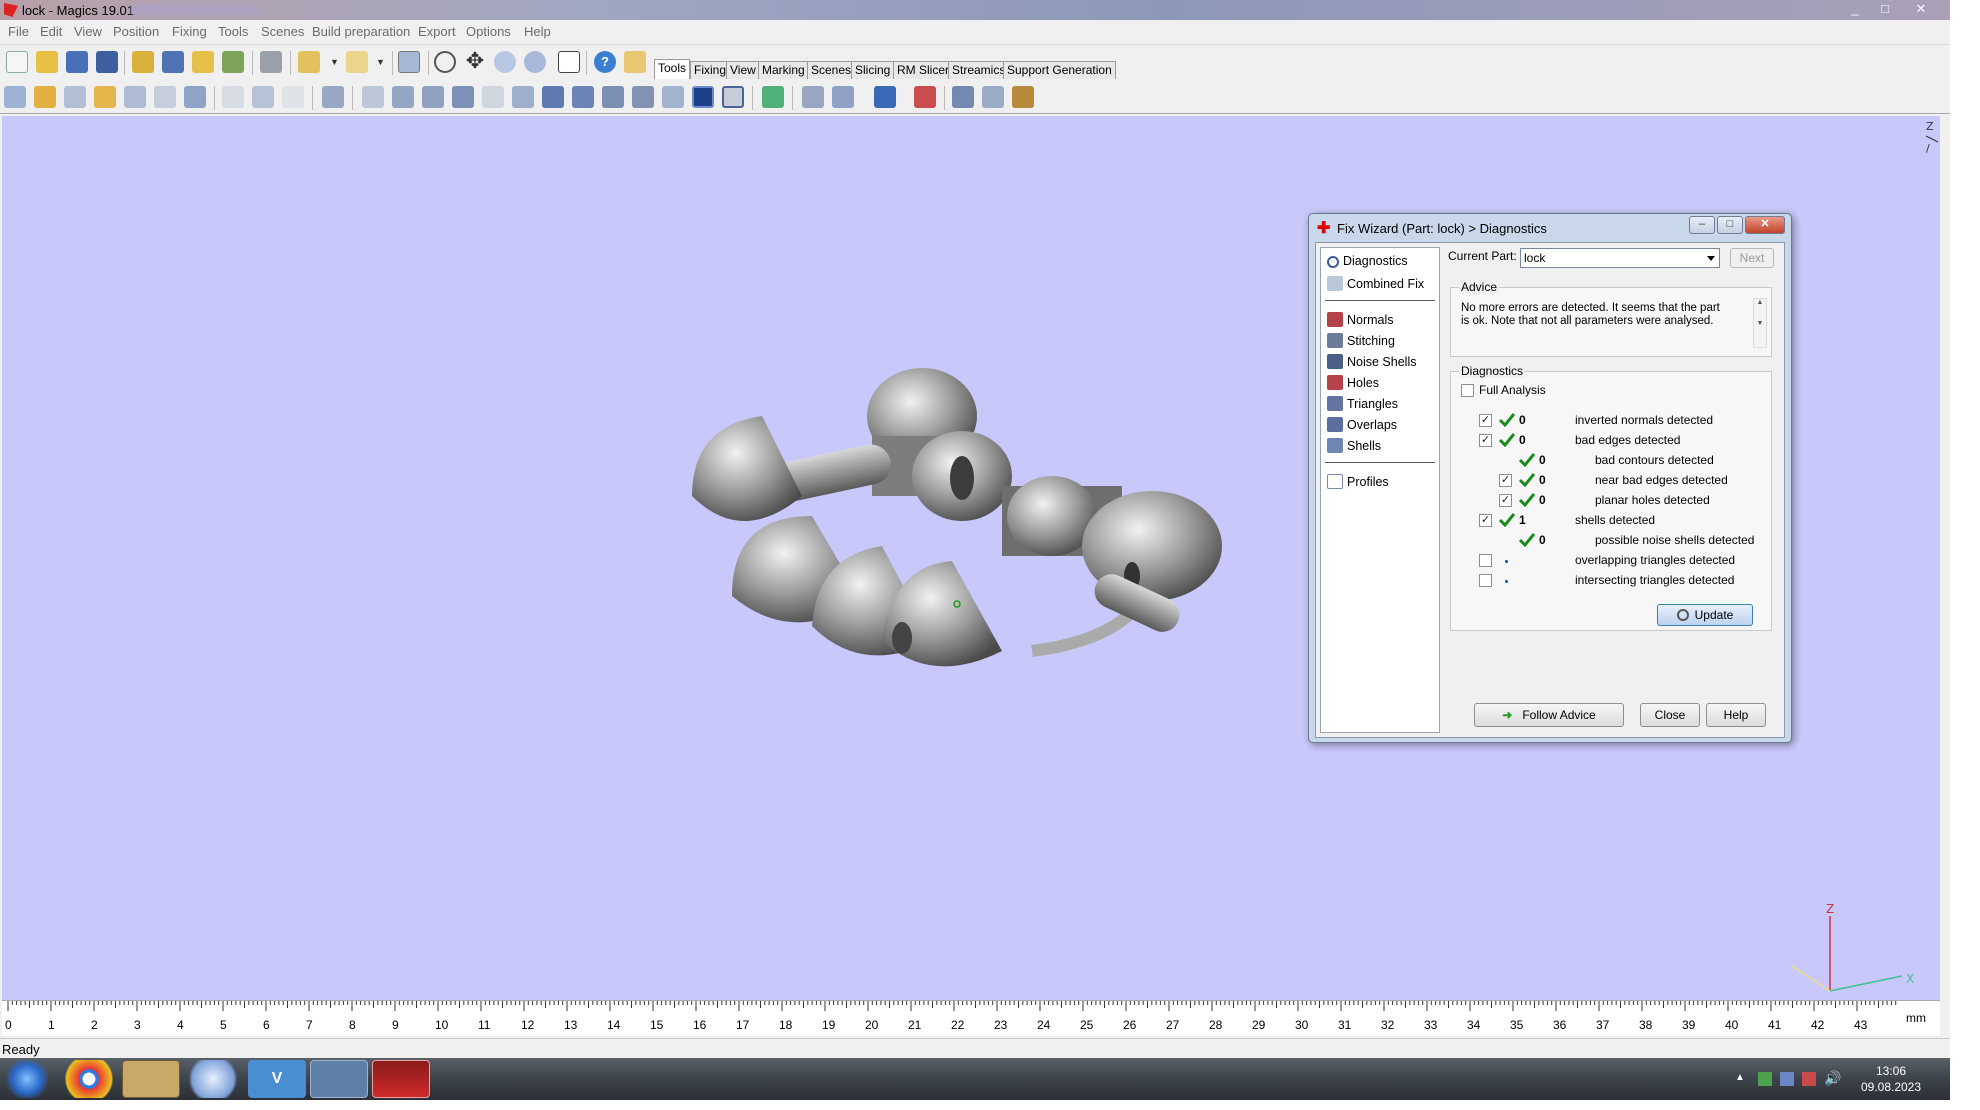 This screenshot has width=1980, height=1110. Describe the element at coordinates (505, 62) in the screenshot. I see `zoom-icon` at that location.